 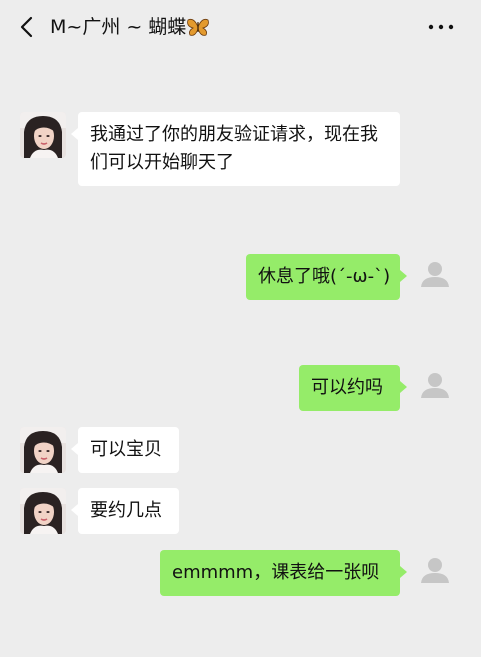 I want to click on chevron-left-icon, so click(x=28, y=27).